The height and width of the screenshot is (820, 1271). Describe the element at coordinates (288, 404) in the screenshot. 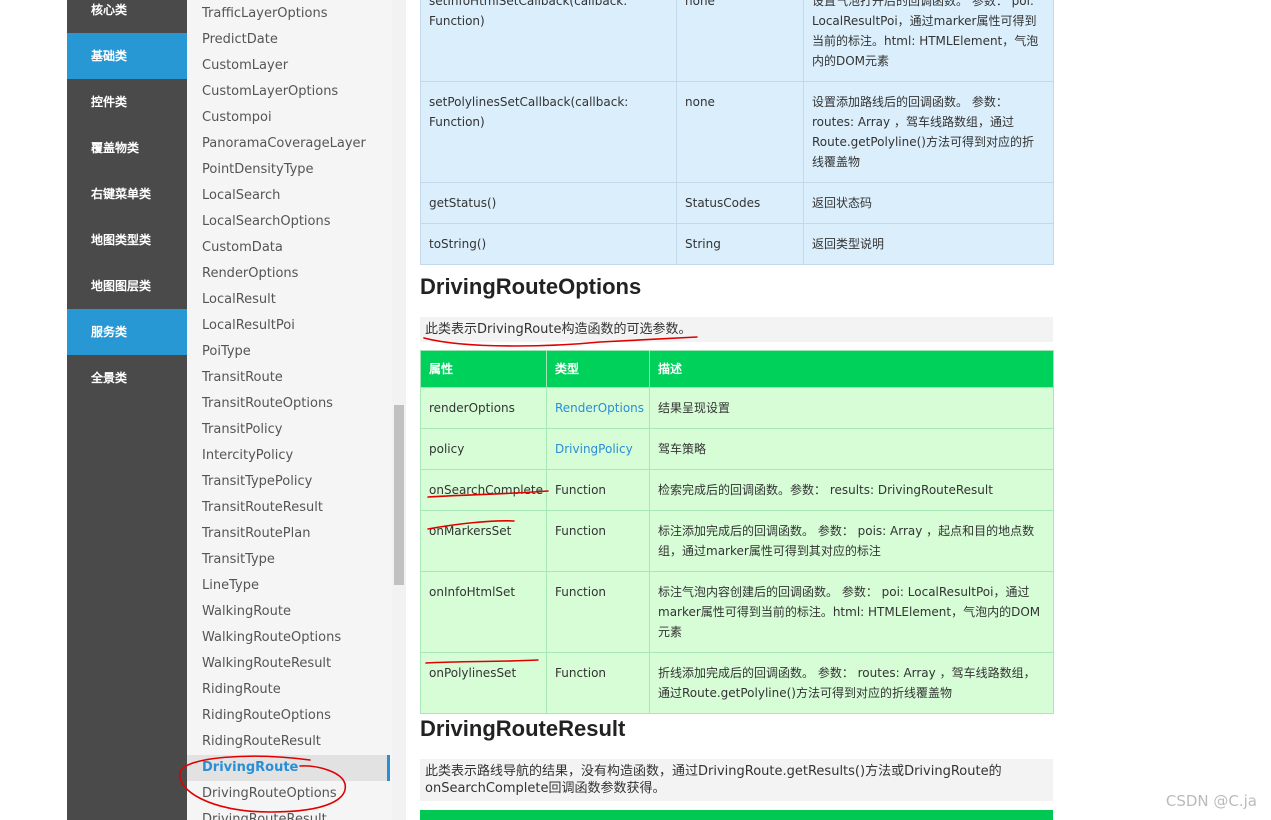

I see `class-item: TransitRouteOptions` at that location.